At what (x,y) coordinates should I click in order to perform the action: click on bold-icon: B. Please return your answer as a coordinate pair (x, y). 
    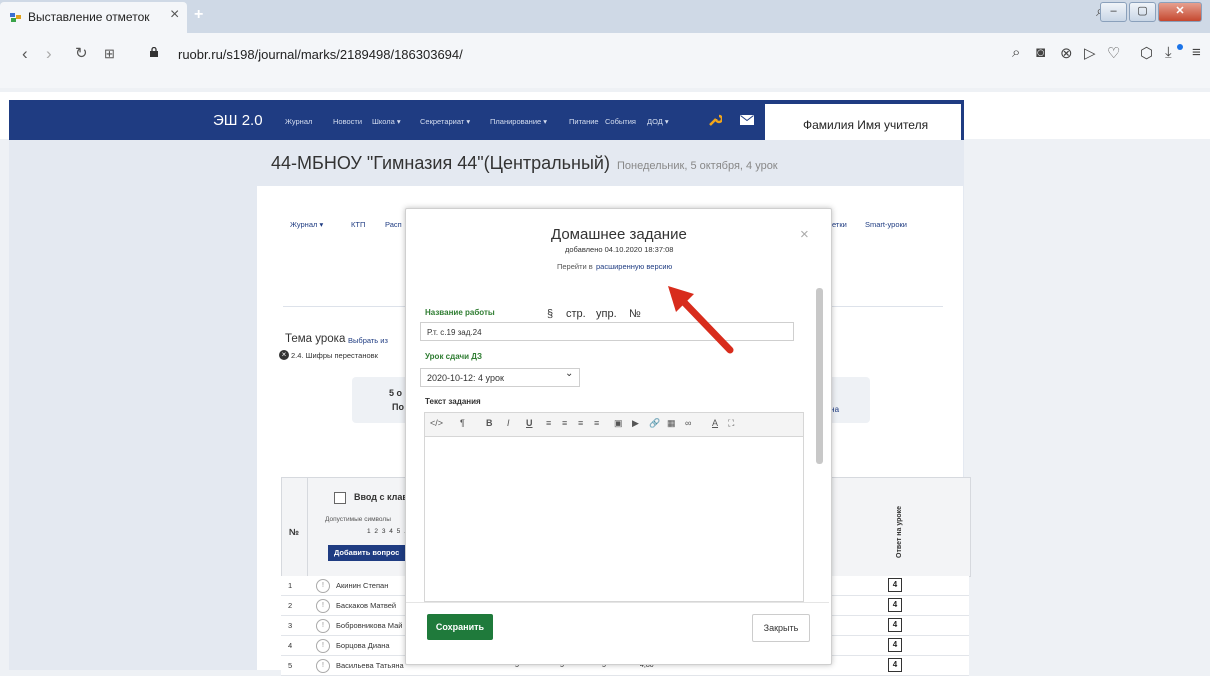
    Looking at the image, I should click on (489, 423).